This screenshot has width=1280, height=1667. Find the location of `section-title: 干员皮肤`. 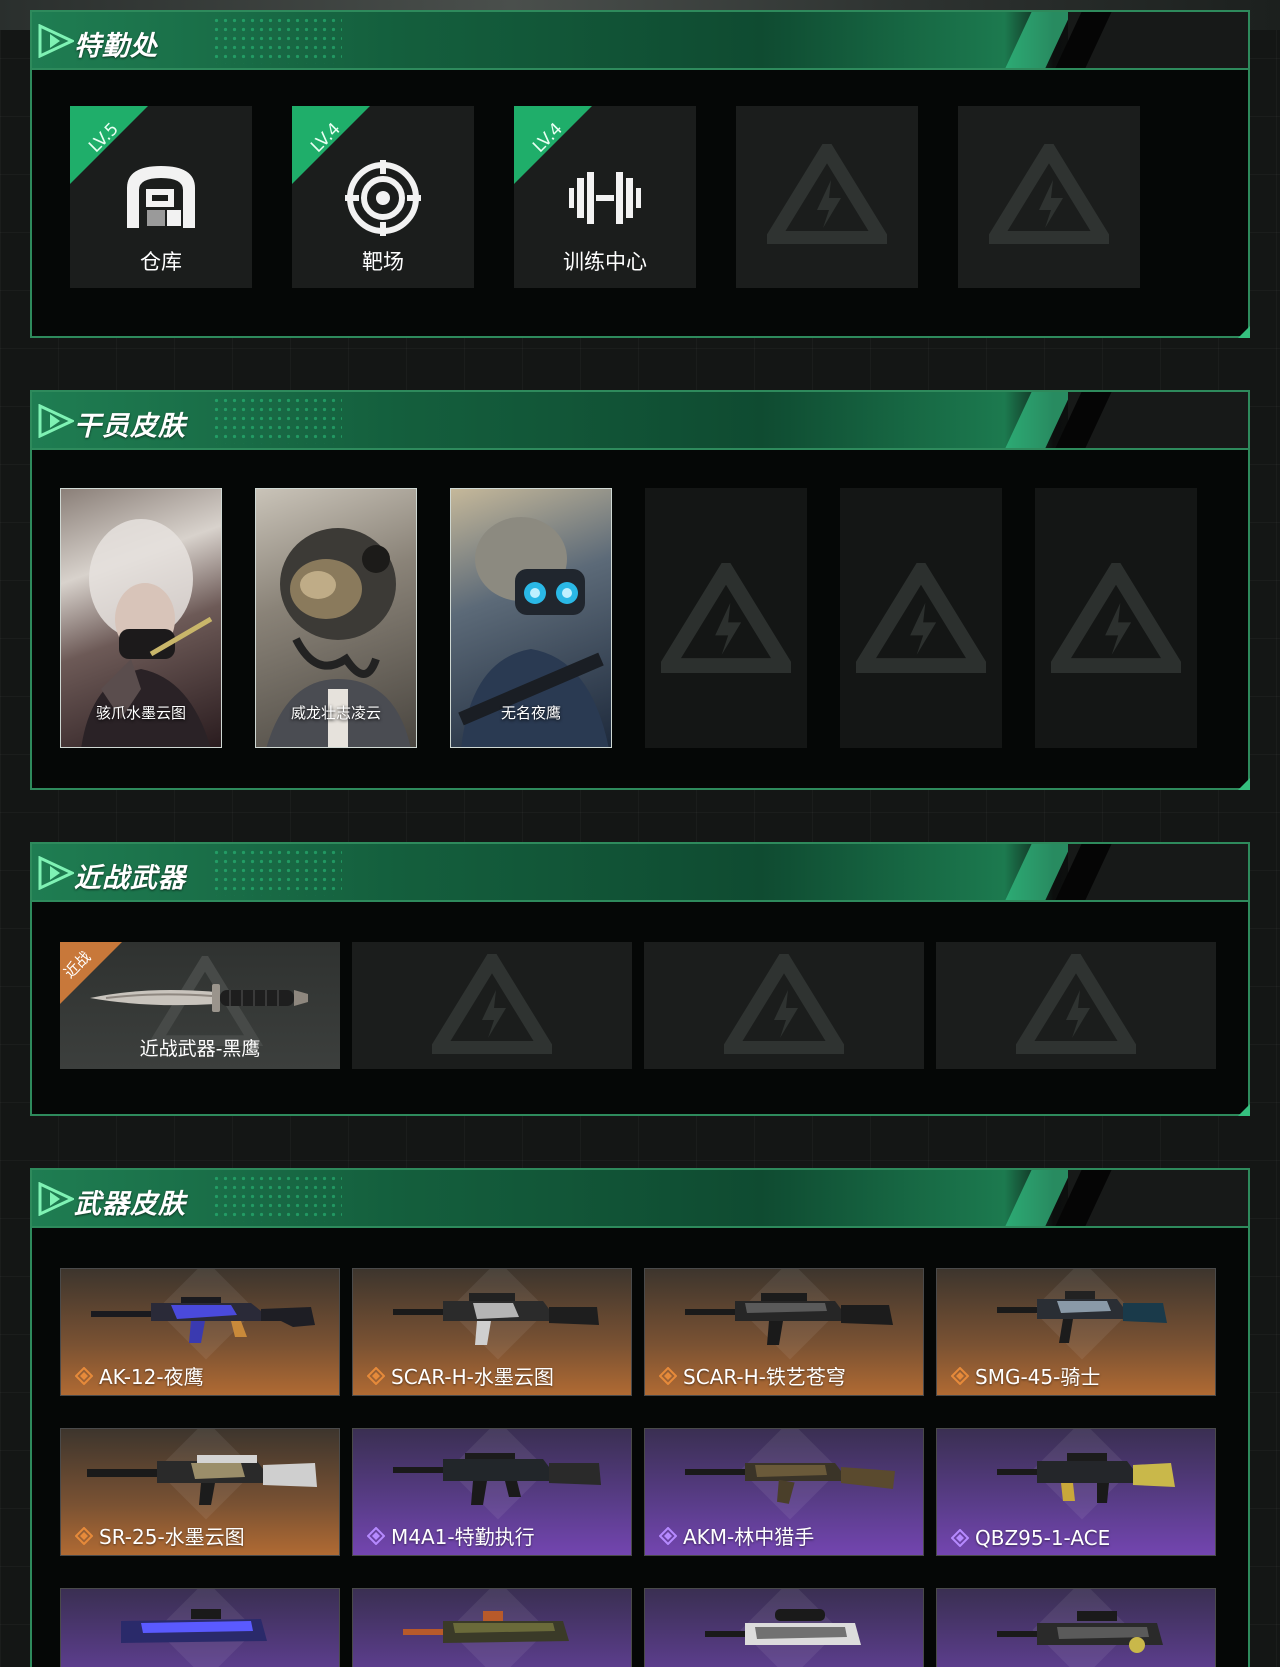

section-title: 干员皮肤 is located at coordinates (130, 426).